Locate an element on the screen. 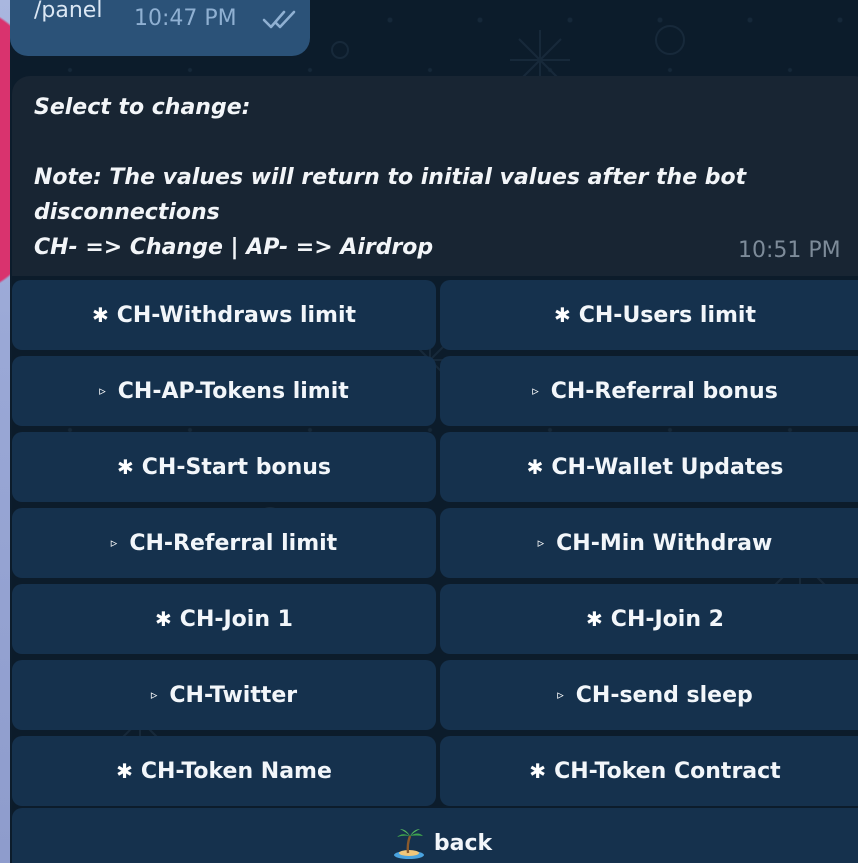  ch-referral-limit-button: ▹ CH-Referral limit is located at coordinates (224, 543).